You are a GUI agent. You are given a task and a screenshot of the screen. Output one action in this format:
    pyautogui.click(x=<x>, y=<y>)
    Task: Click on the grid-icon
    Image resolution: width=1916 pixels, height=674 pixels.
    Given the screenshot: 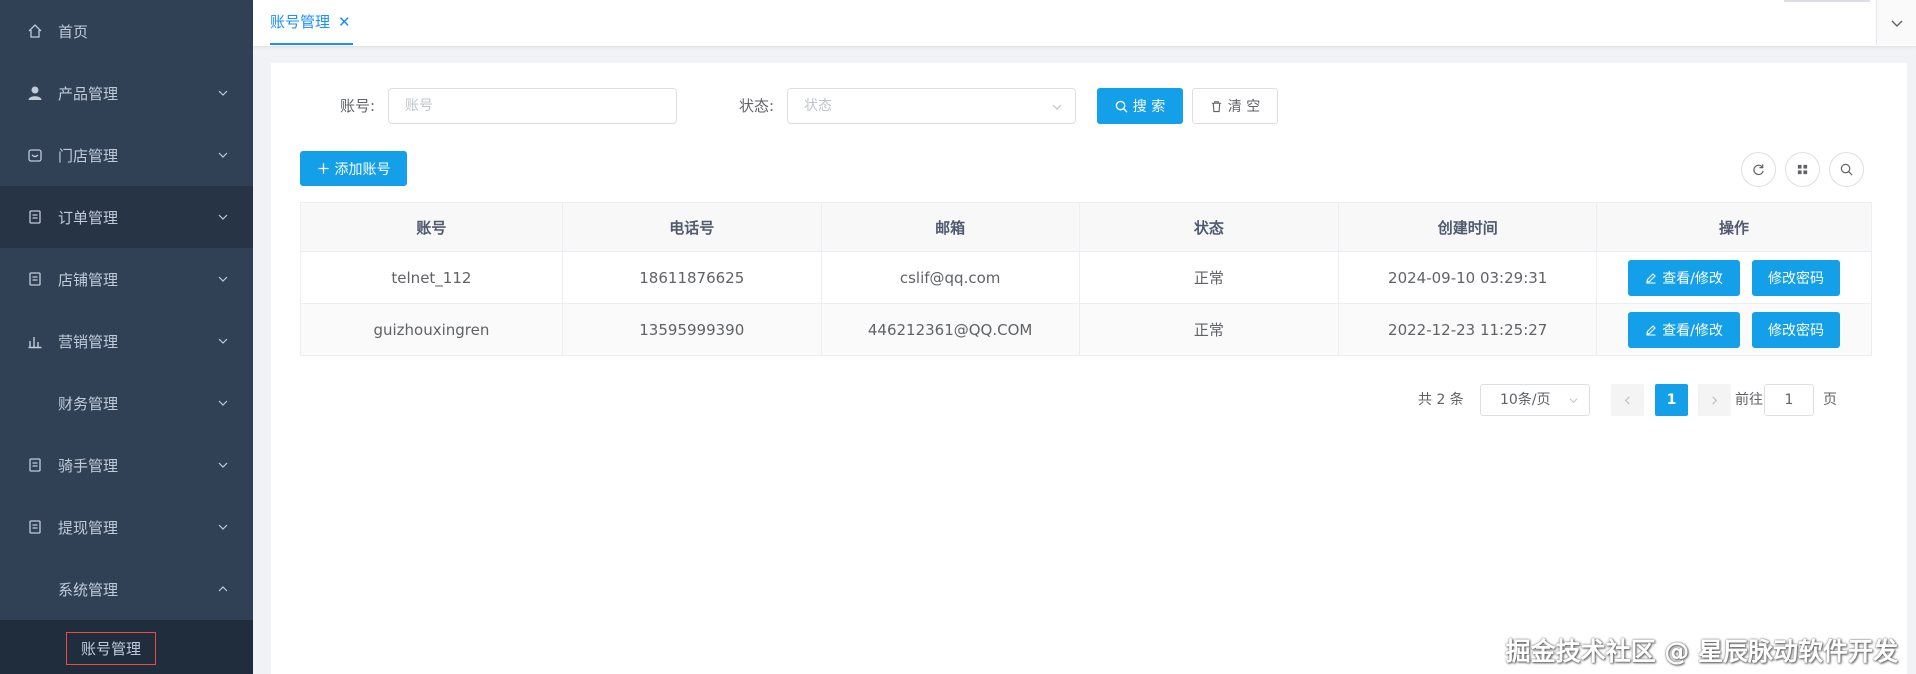 What is the action you would take?
    pyautogui.click(x=1802, y=169)
    